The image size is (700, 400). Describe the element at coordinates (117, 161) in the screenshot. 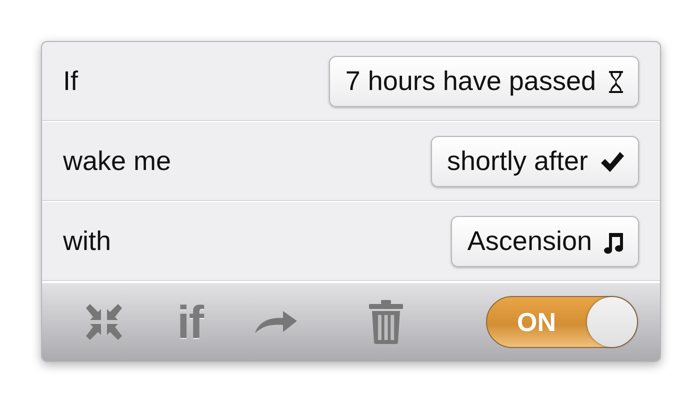

I see `row-label: wake me` at that location.